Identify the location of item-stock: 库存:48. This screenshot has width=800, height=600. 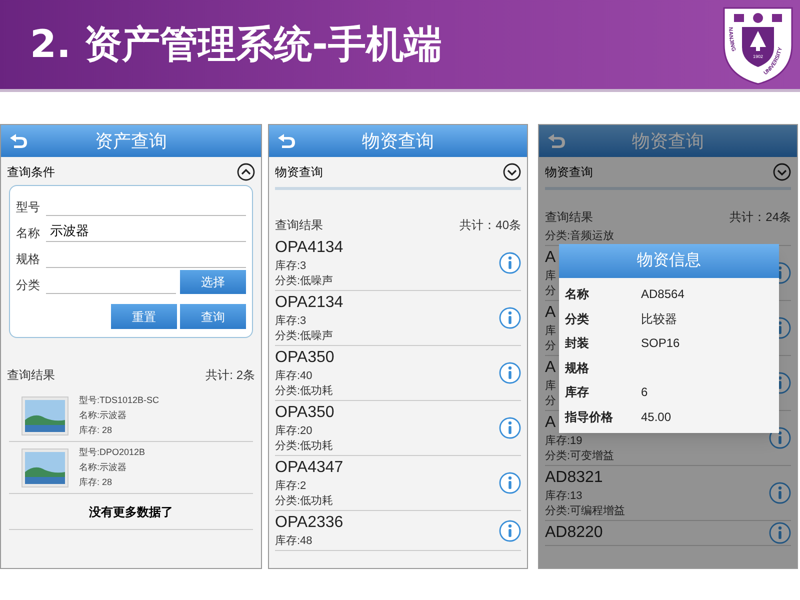
(293, 541).